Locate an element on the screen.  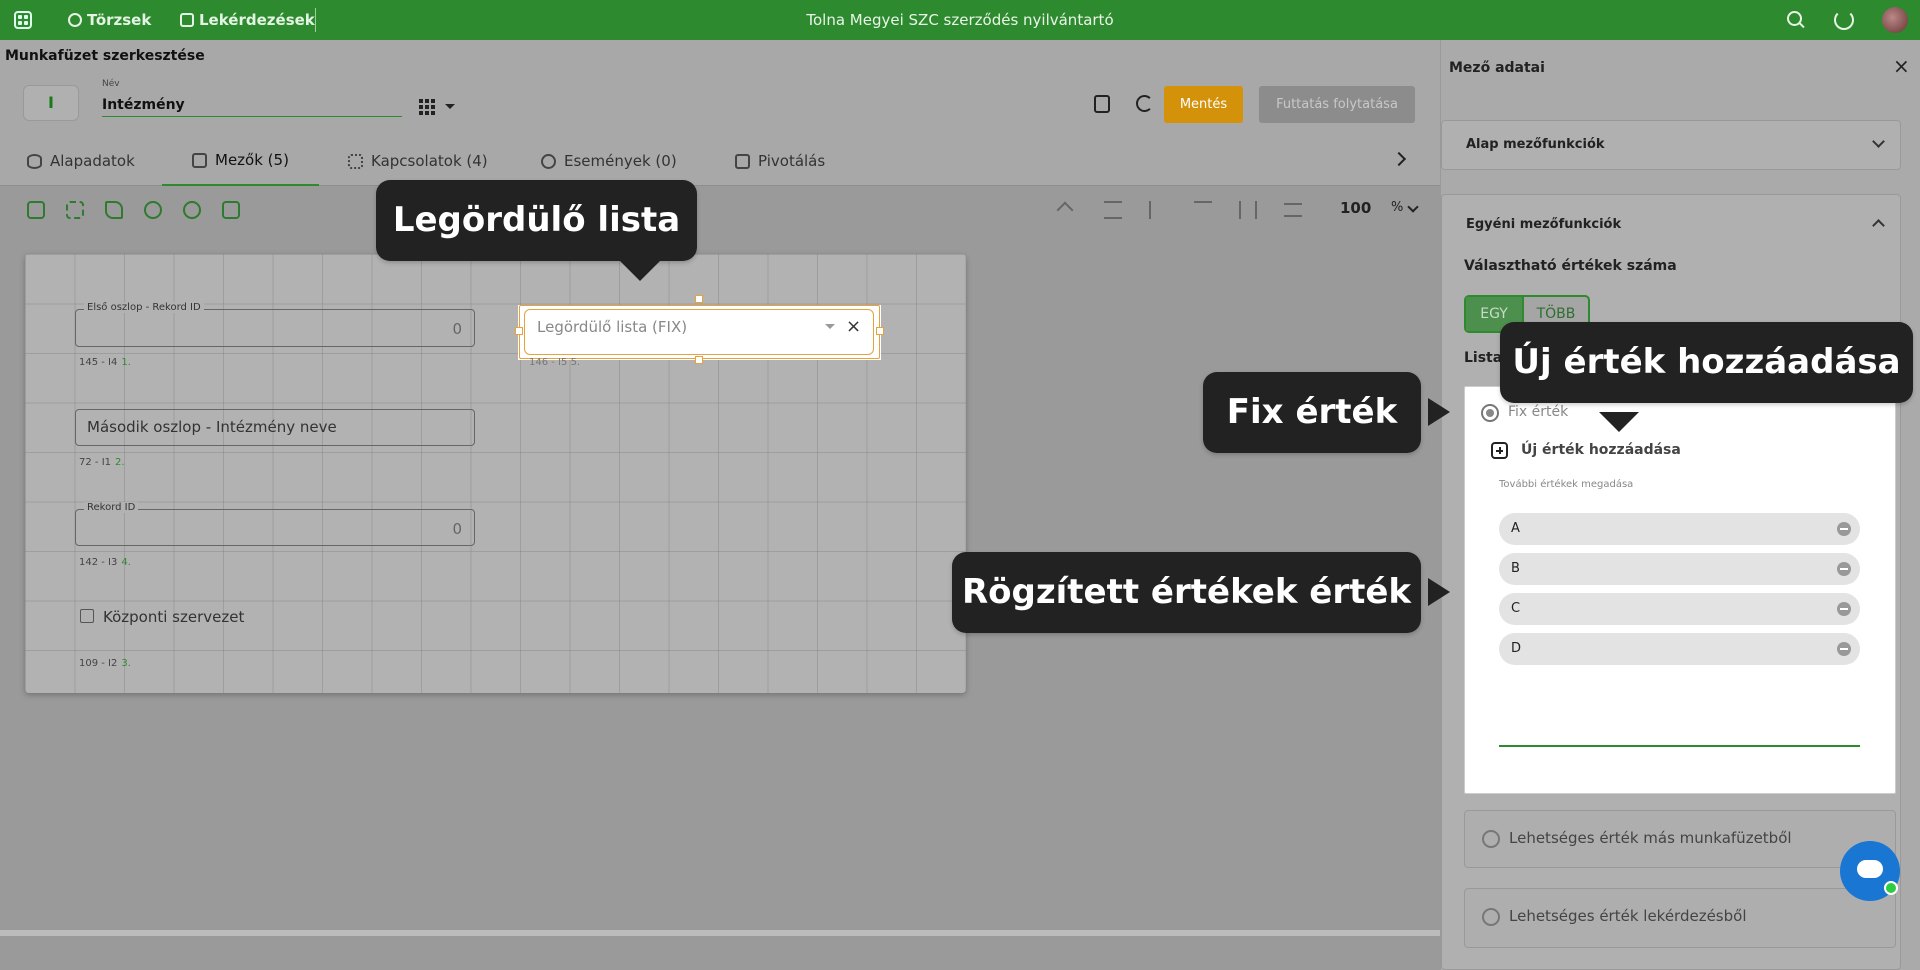
value-chip: B is located at coordinates (1679, 569).